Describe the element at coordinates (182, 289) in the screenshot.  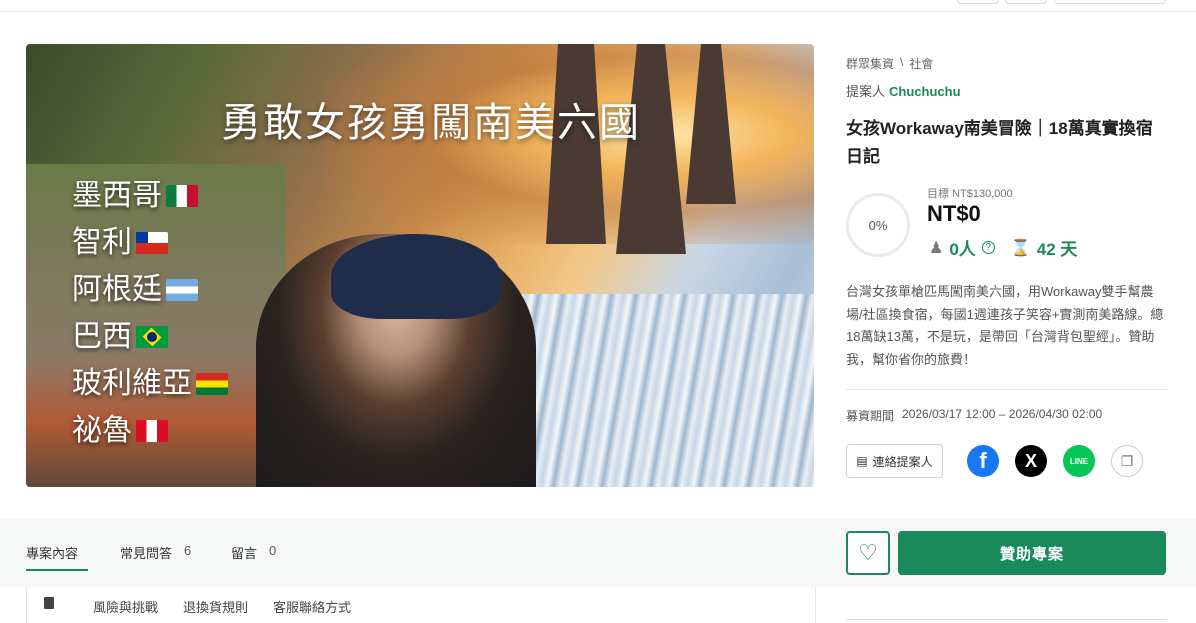
I see `argentina-flag-icon` at that location.